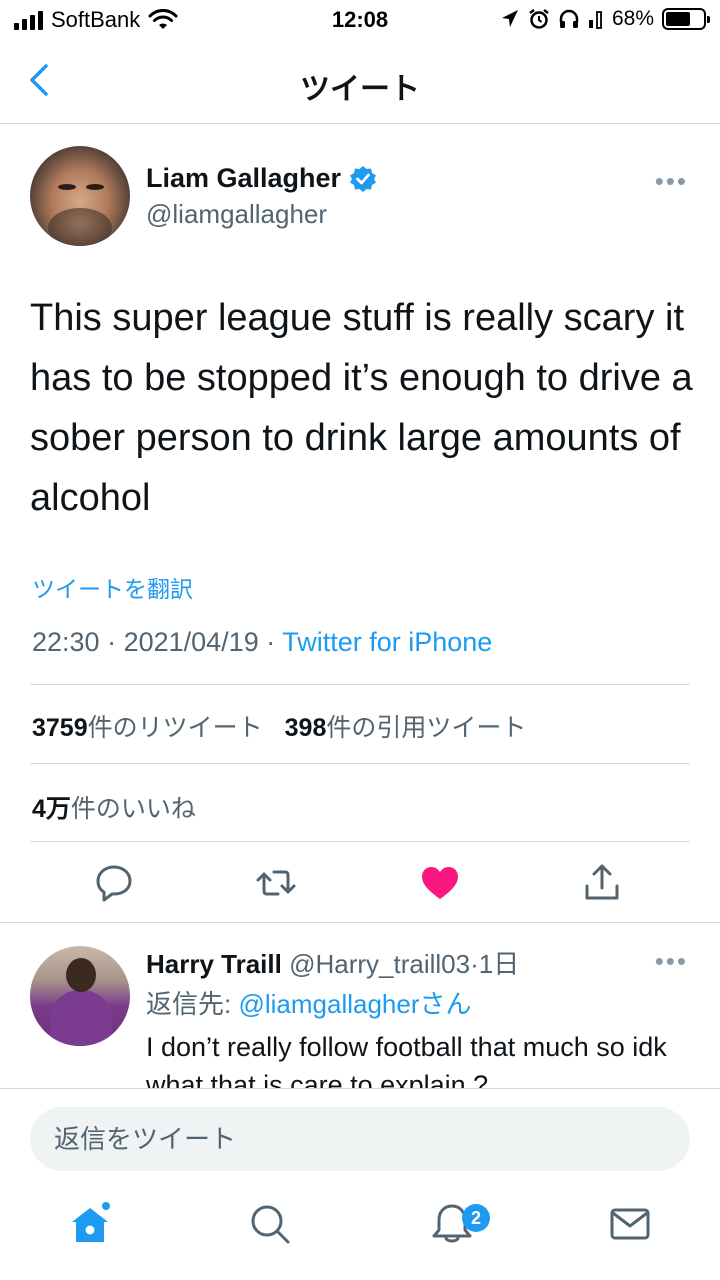 The width and height of the screenshot is (720, 1280). I want to click on likes-stat: 4万件のいいね, so click(114, 807).